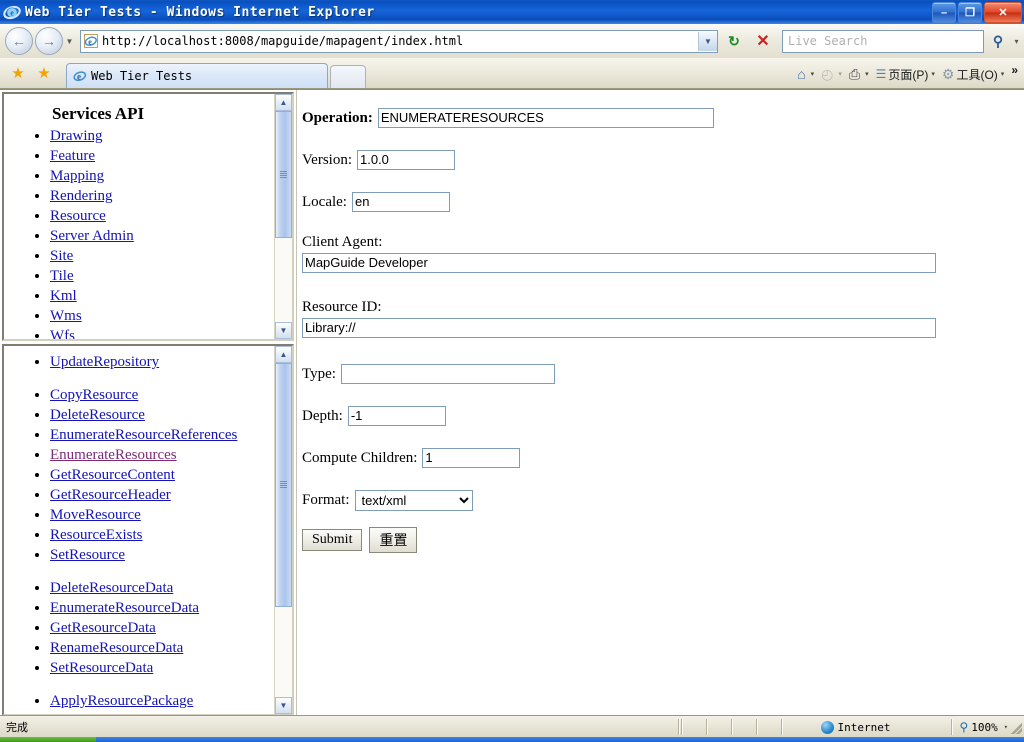  What do you see at coordinates (1014, 74) in the screenshot?
I see `commandbar-overflow-button: »` at bounding box center [1014, 74].